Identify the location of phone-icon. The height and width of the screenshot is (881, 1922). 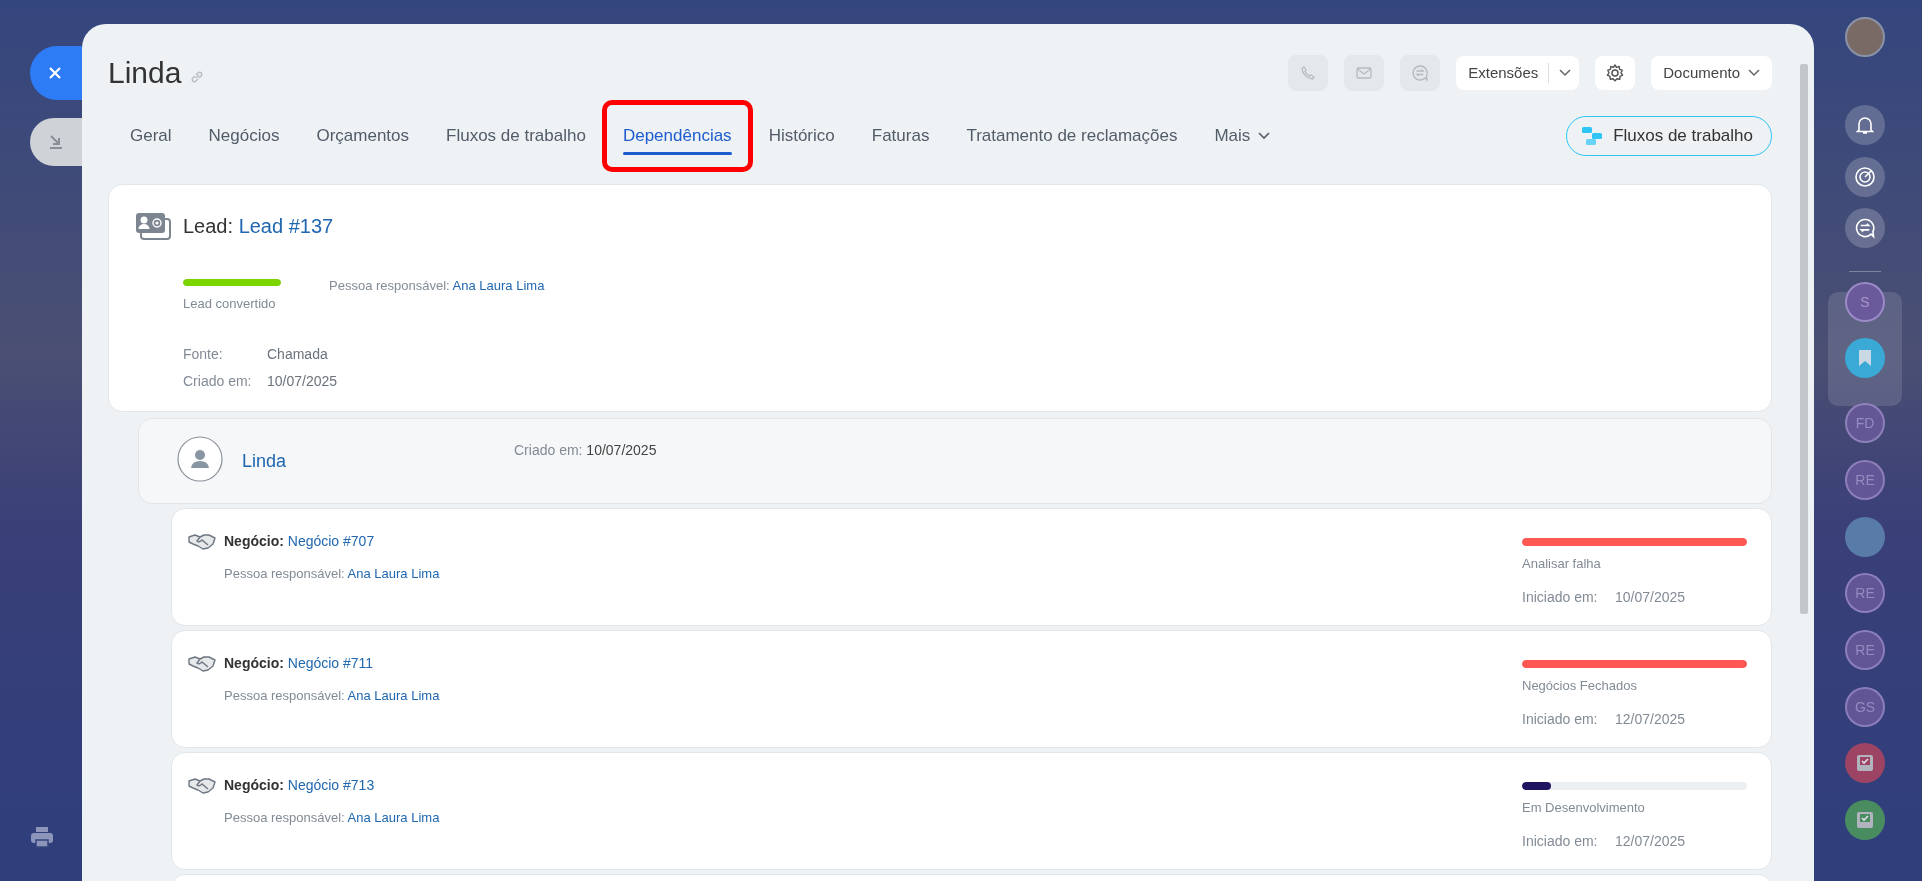
(1308, 73).